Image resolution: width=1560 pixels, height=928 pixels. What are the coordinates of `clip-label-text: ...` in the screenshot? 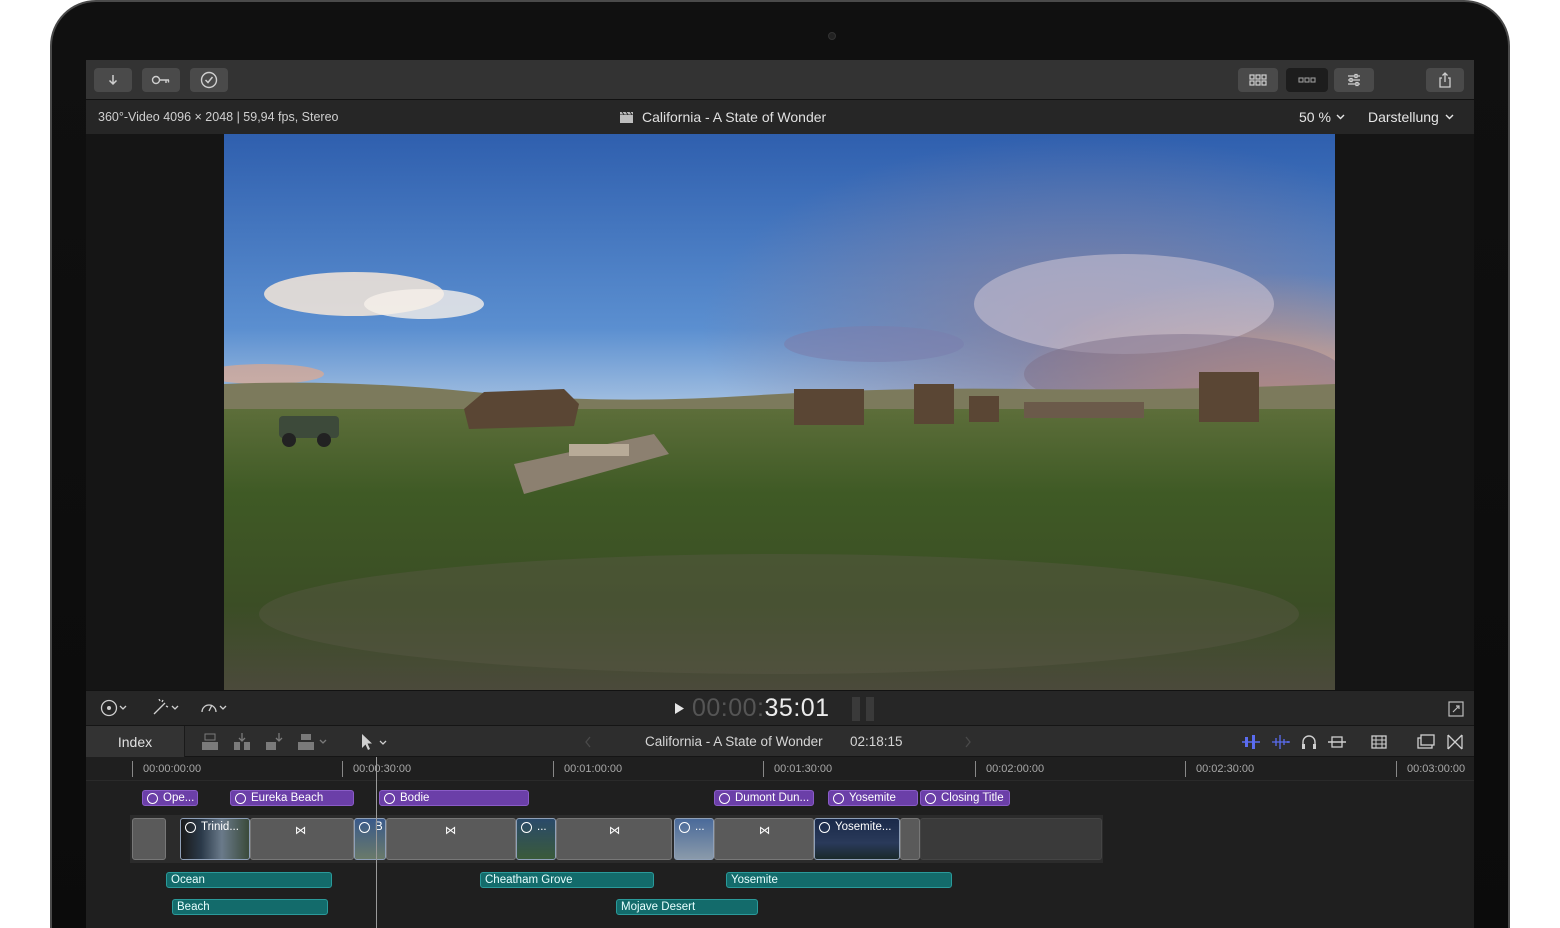 It's located at (542, 827).